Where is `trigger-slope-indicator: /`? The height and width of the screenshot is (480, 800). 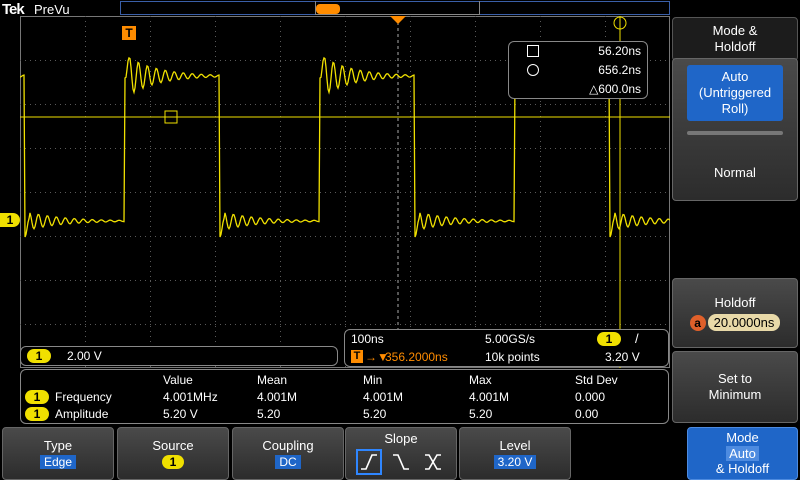
trigger-slope-indicator: / is located at coordinates (637, 338).